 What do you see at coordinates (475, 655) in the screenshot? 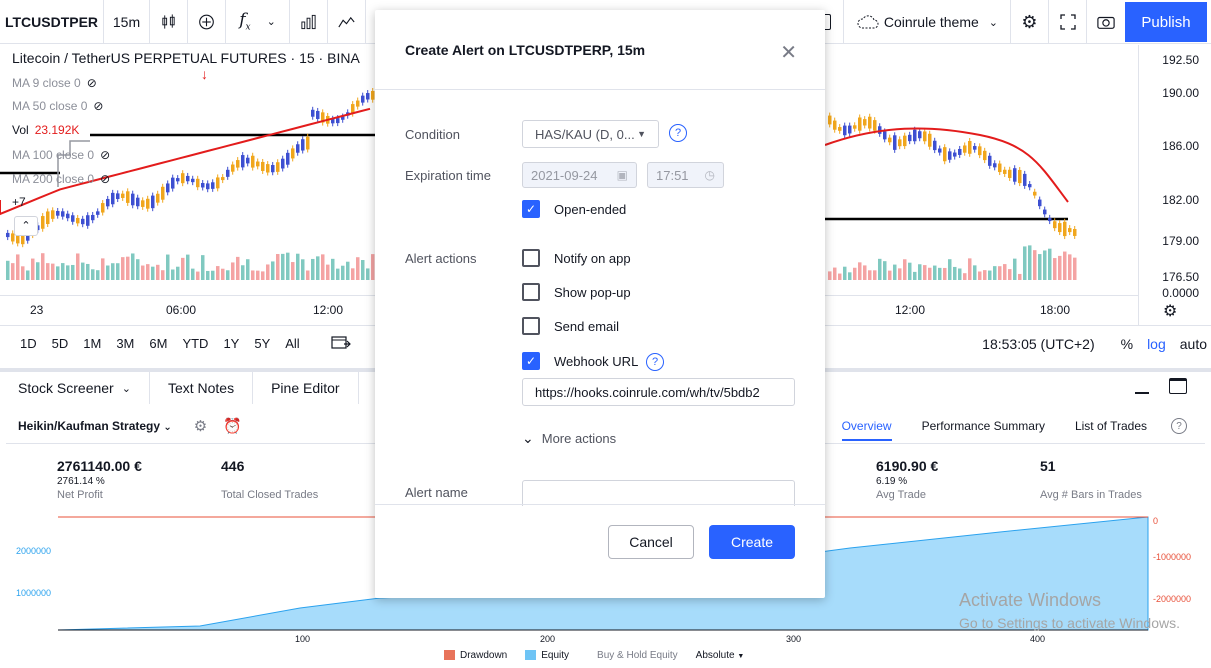
I see `legend-drawdown: Drawdown` at bounding box center [475, 655].